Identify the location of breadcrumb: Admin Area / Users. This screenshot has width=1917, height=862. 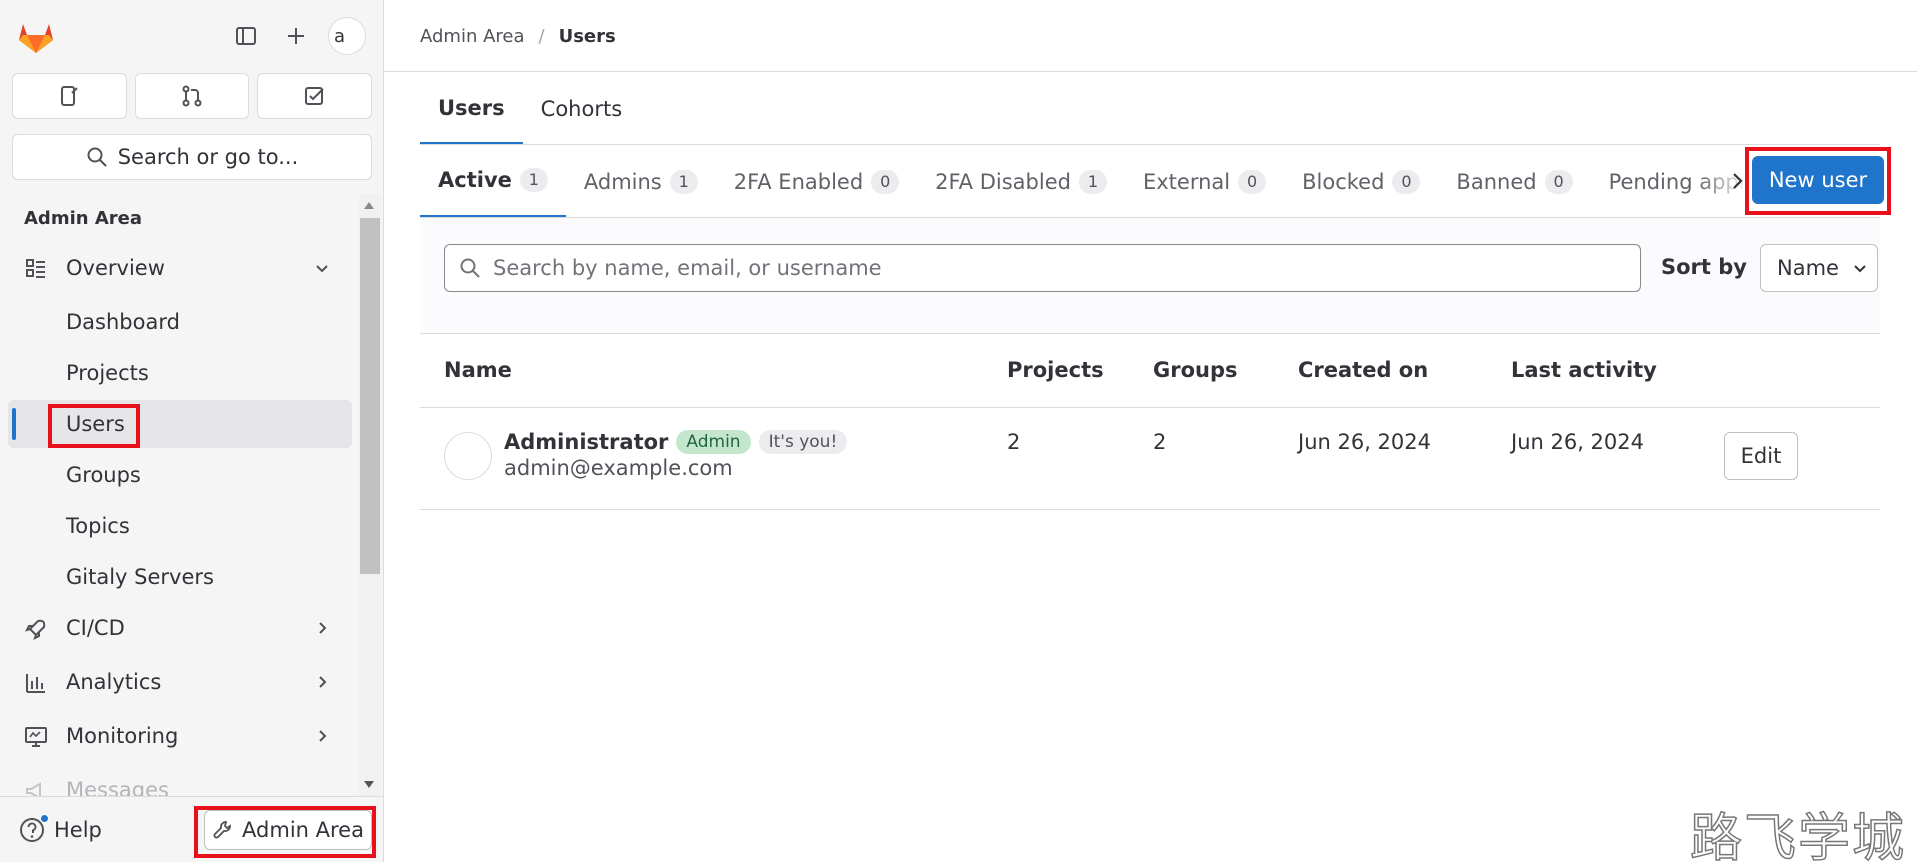
(518, 36).